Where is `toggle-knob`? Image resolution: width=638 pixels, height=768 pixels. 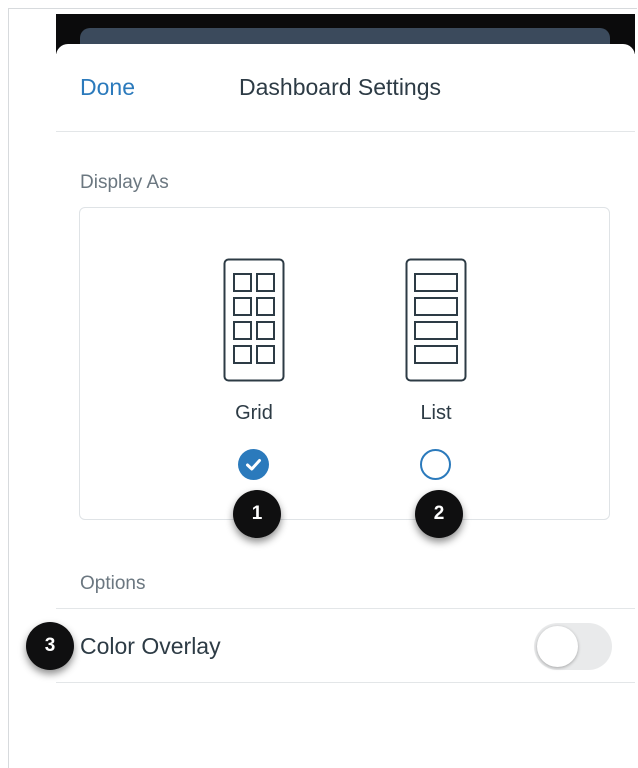 toggle-knob is located at coordinates (557, 646).